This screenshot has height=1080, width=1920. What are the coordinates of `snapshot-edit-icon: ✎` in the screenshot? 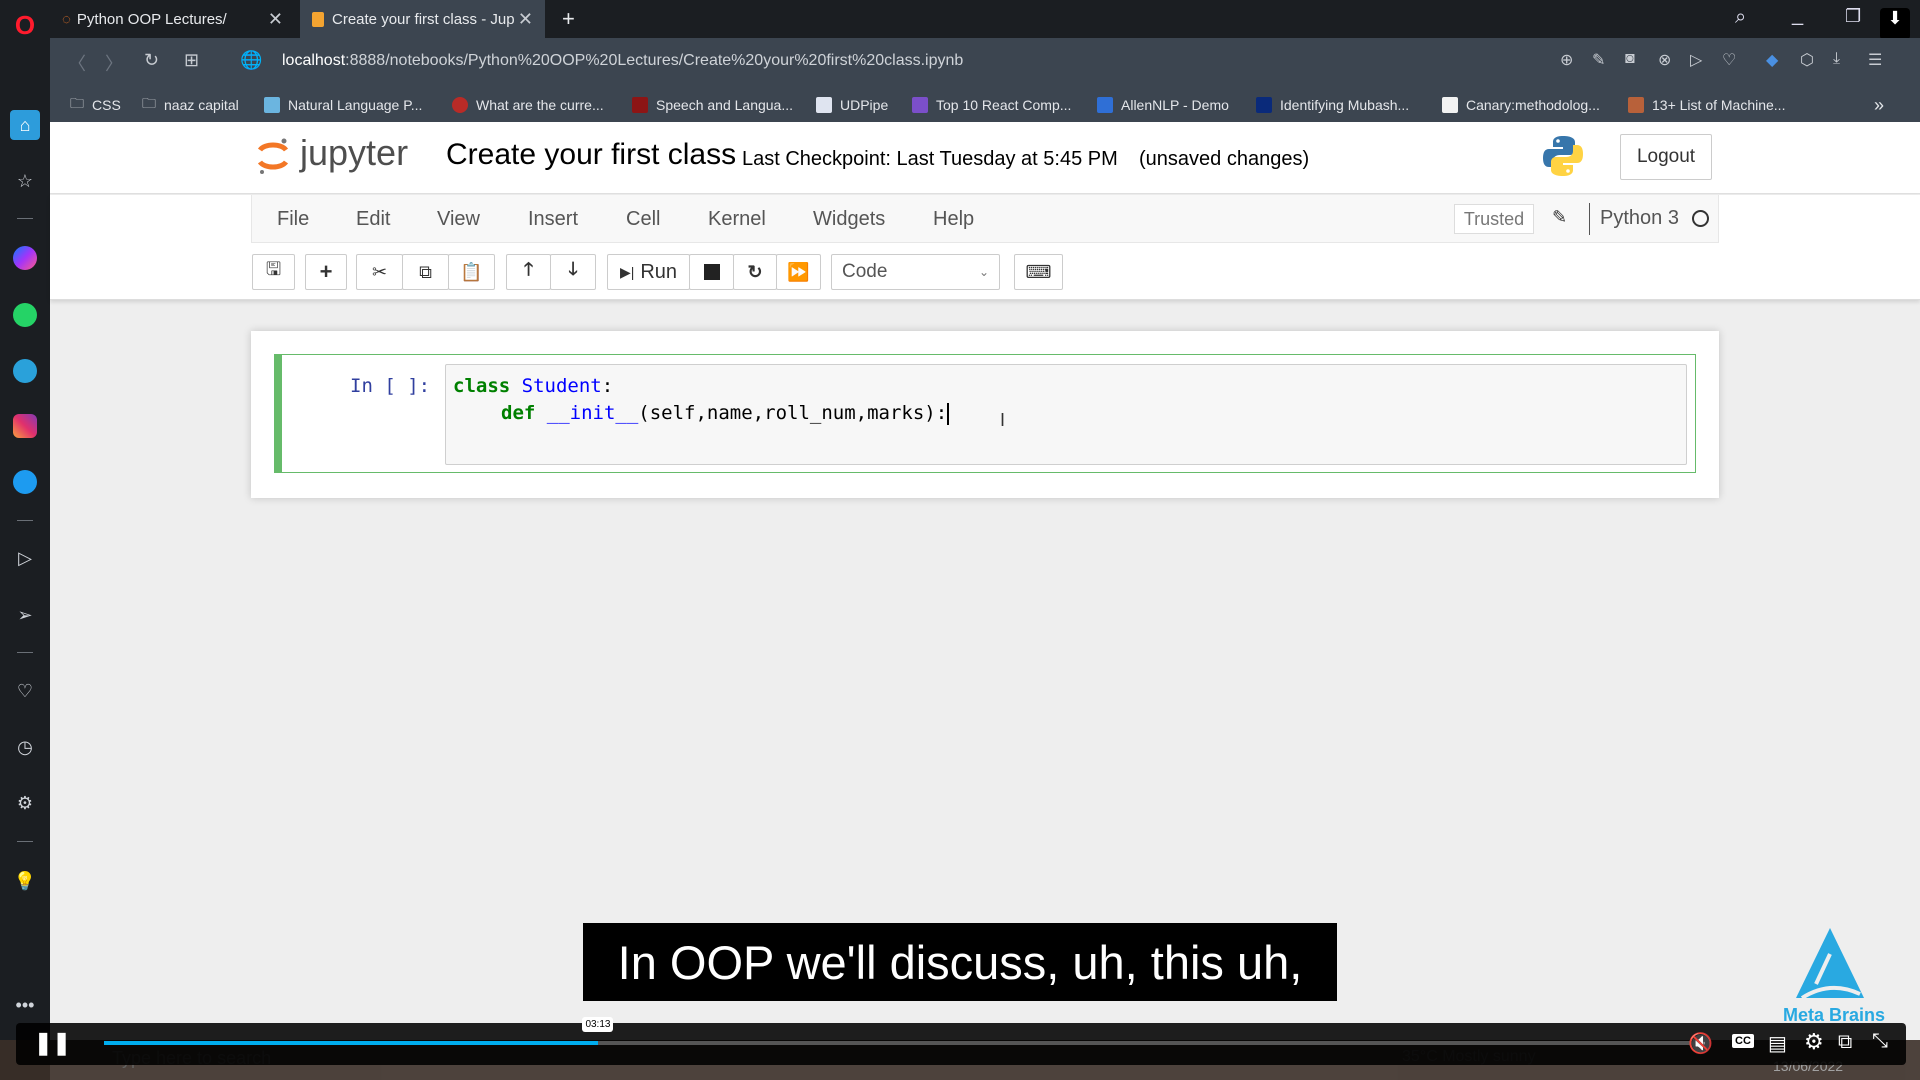 It's located at (1598, 60).